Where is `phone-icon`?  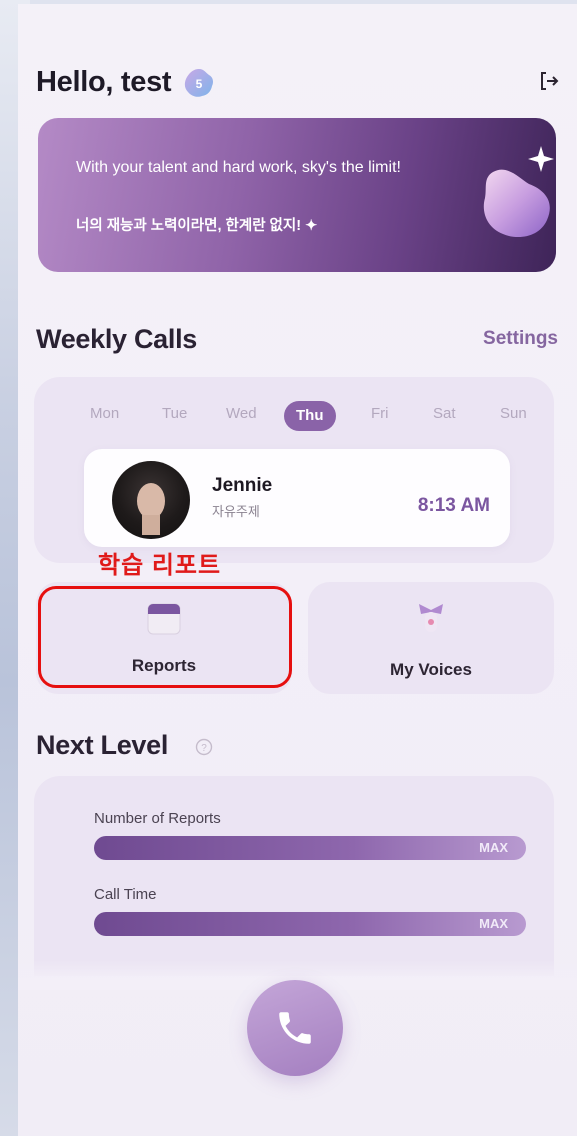 phone-icon is located at coordinates (295, 1028).